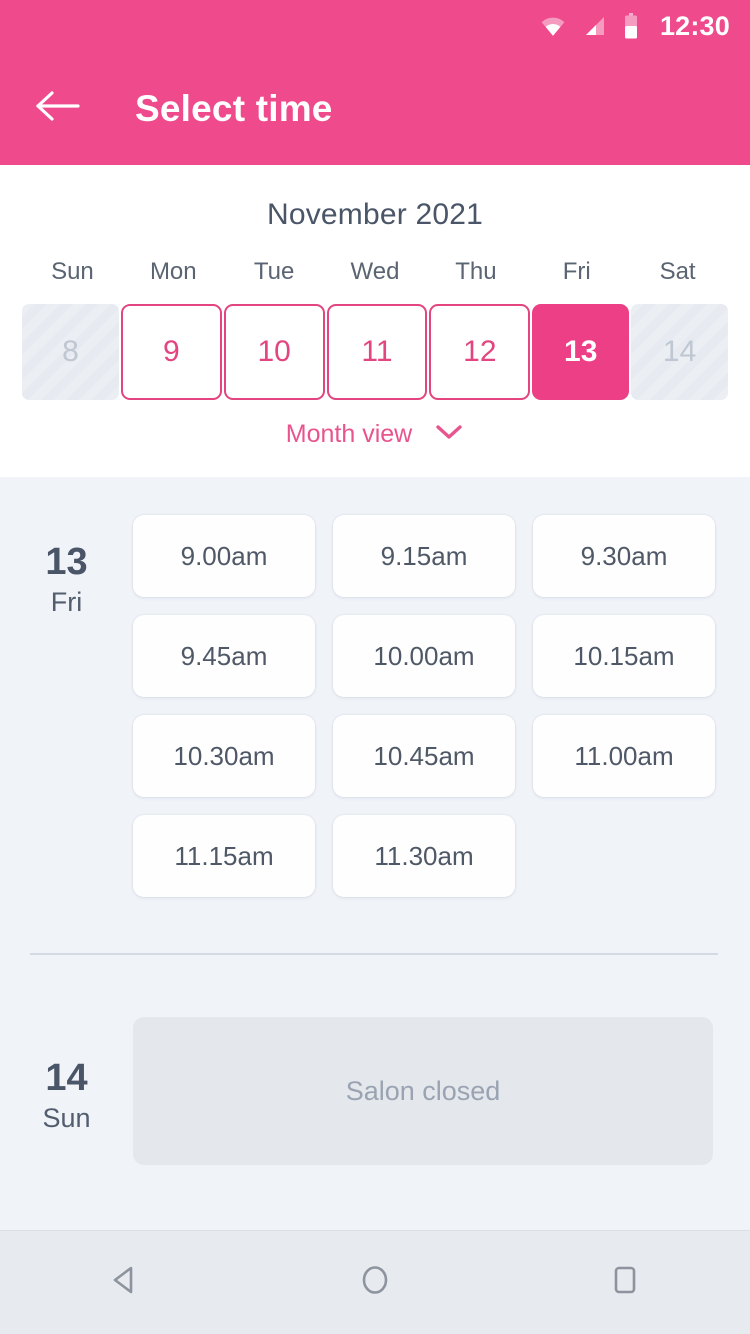  Describe the element at coordinates (631, 26) in the screenshot. I see `battery-icon` at that location.